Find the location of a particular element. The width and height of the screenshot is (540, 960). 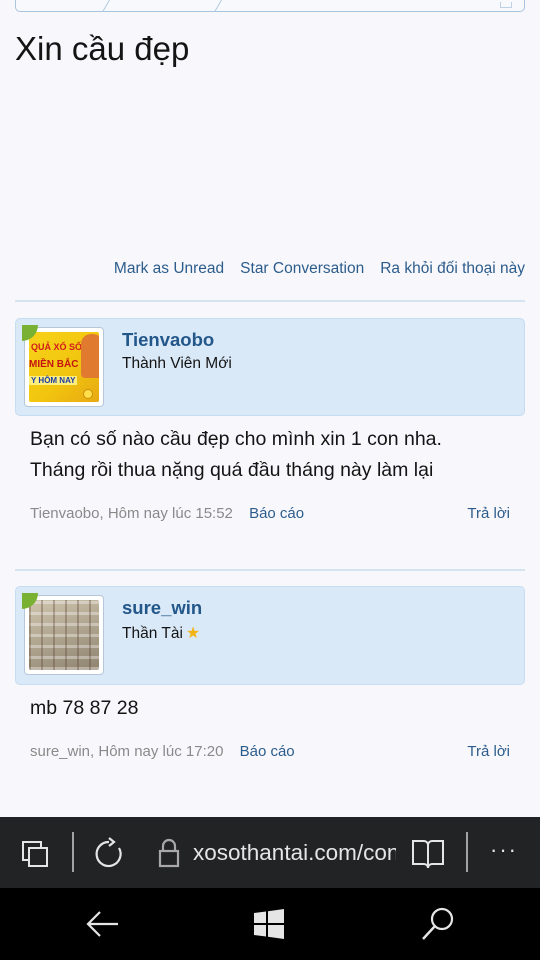

avatar-text: QUẢ XỔ SỐ is located at coordinates (57, 347).